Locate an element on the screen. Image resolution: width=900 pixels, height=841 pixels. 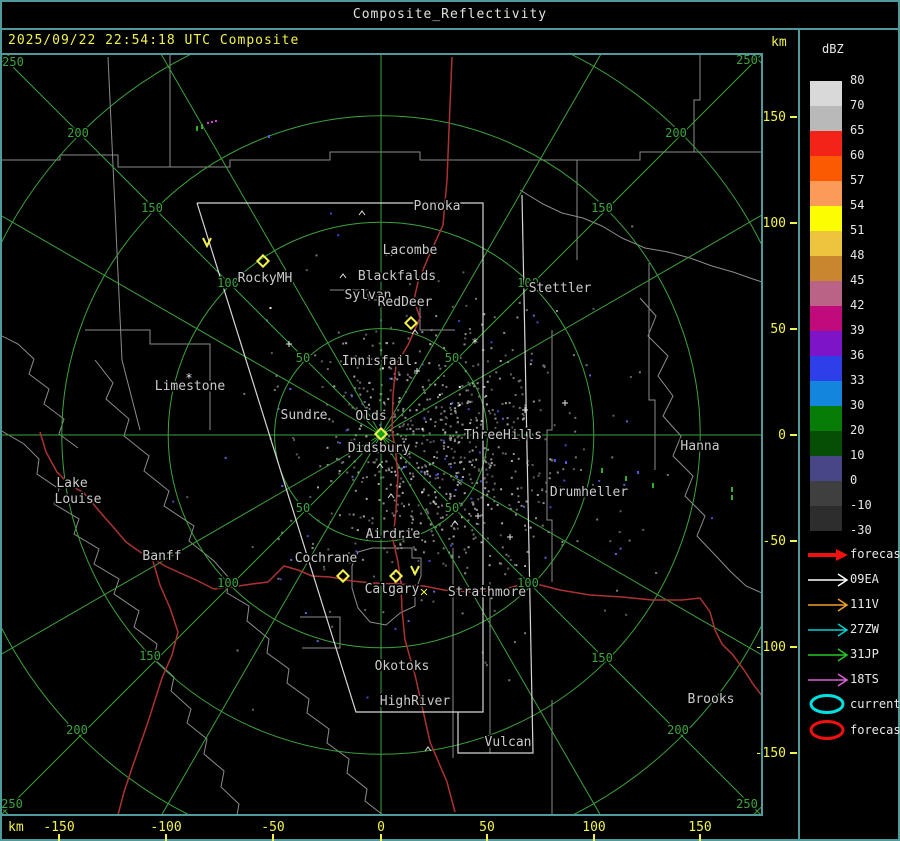
vector-legend-label: 18TS is located at coordinates (864, 679).